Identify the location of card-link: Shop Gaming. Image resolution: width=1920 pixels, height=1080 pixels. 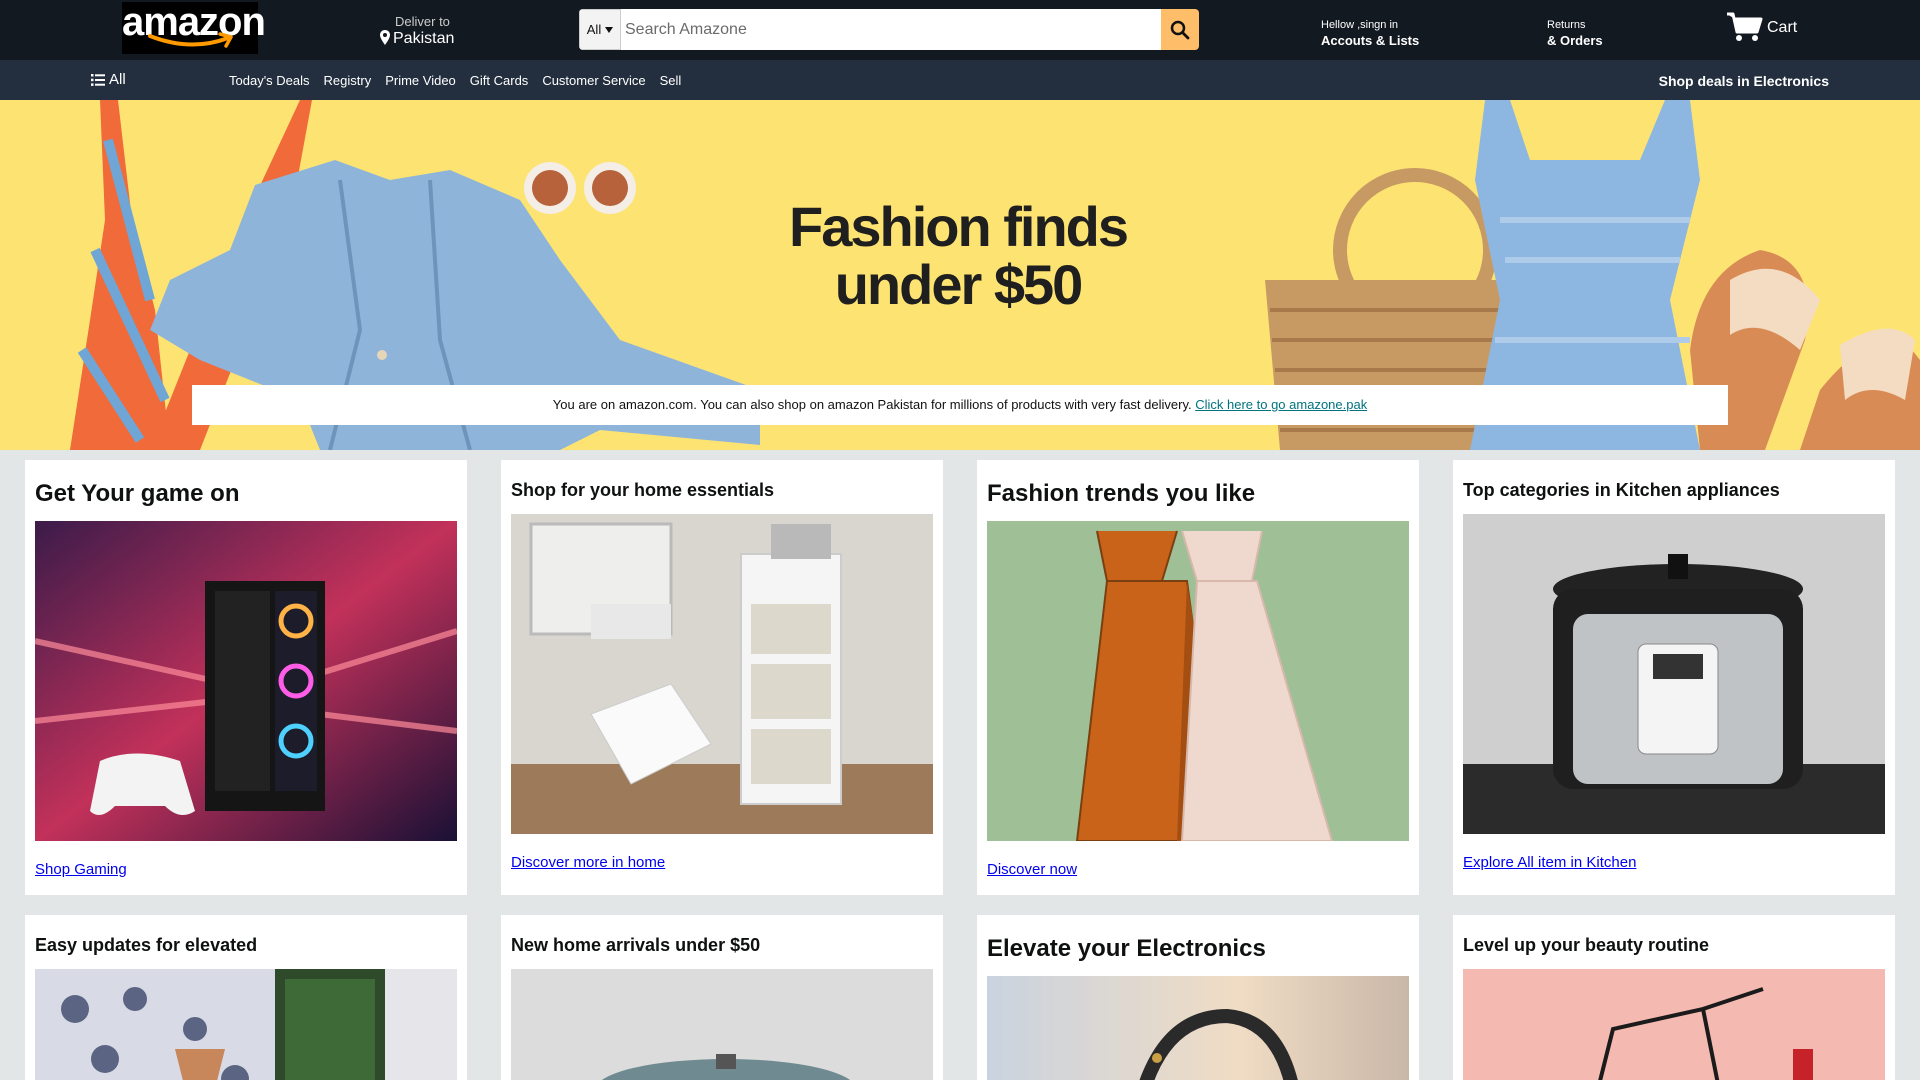
(246, 869).